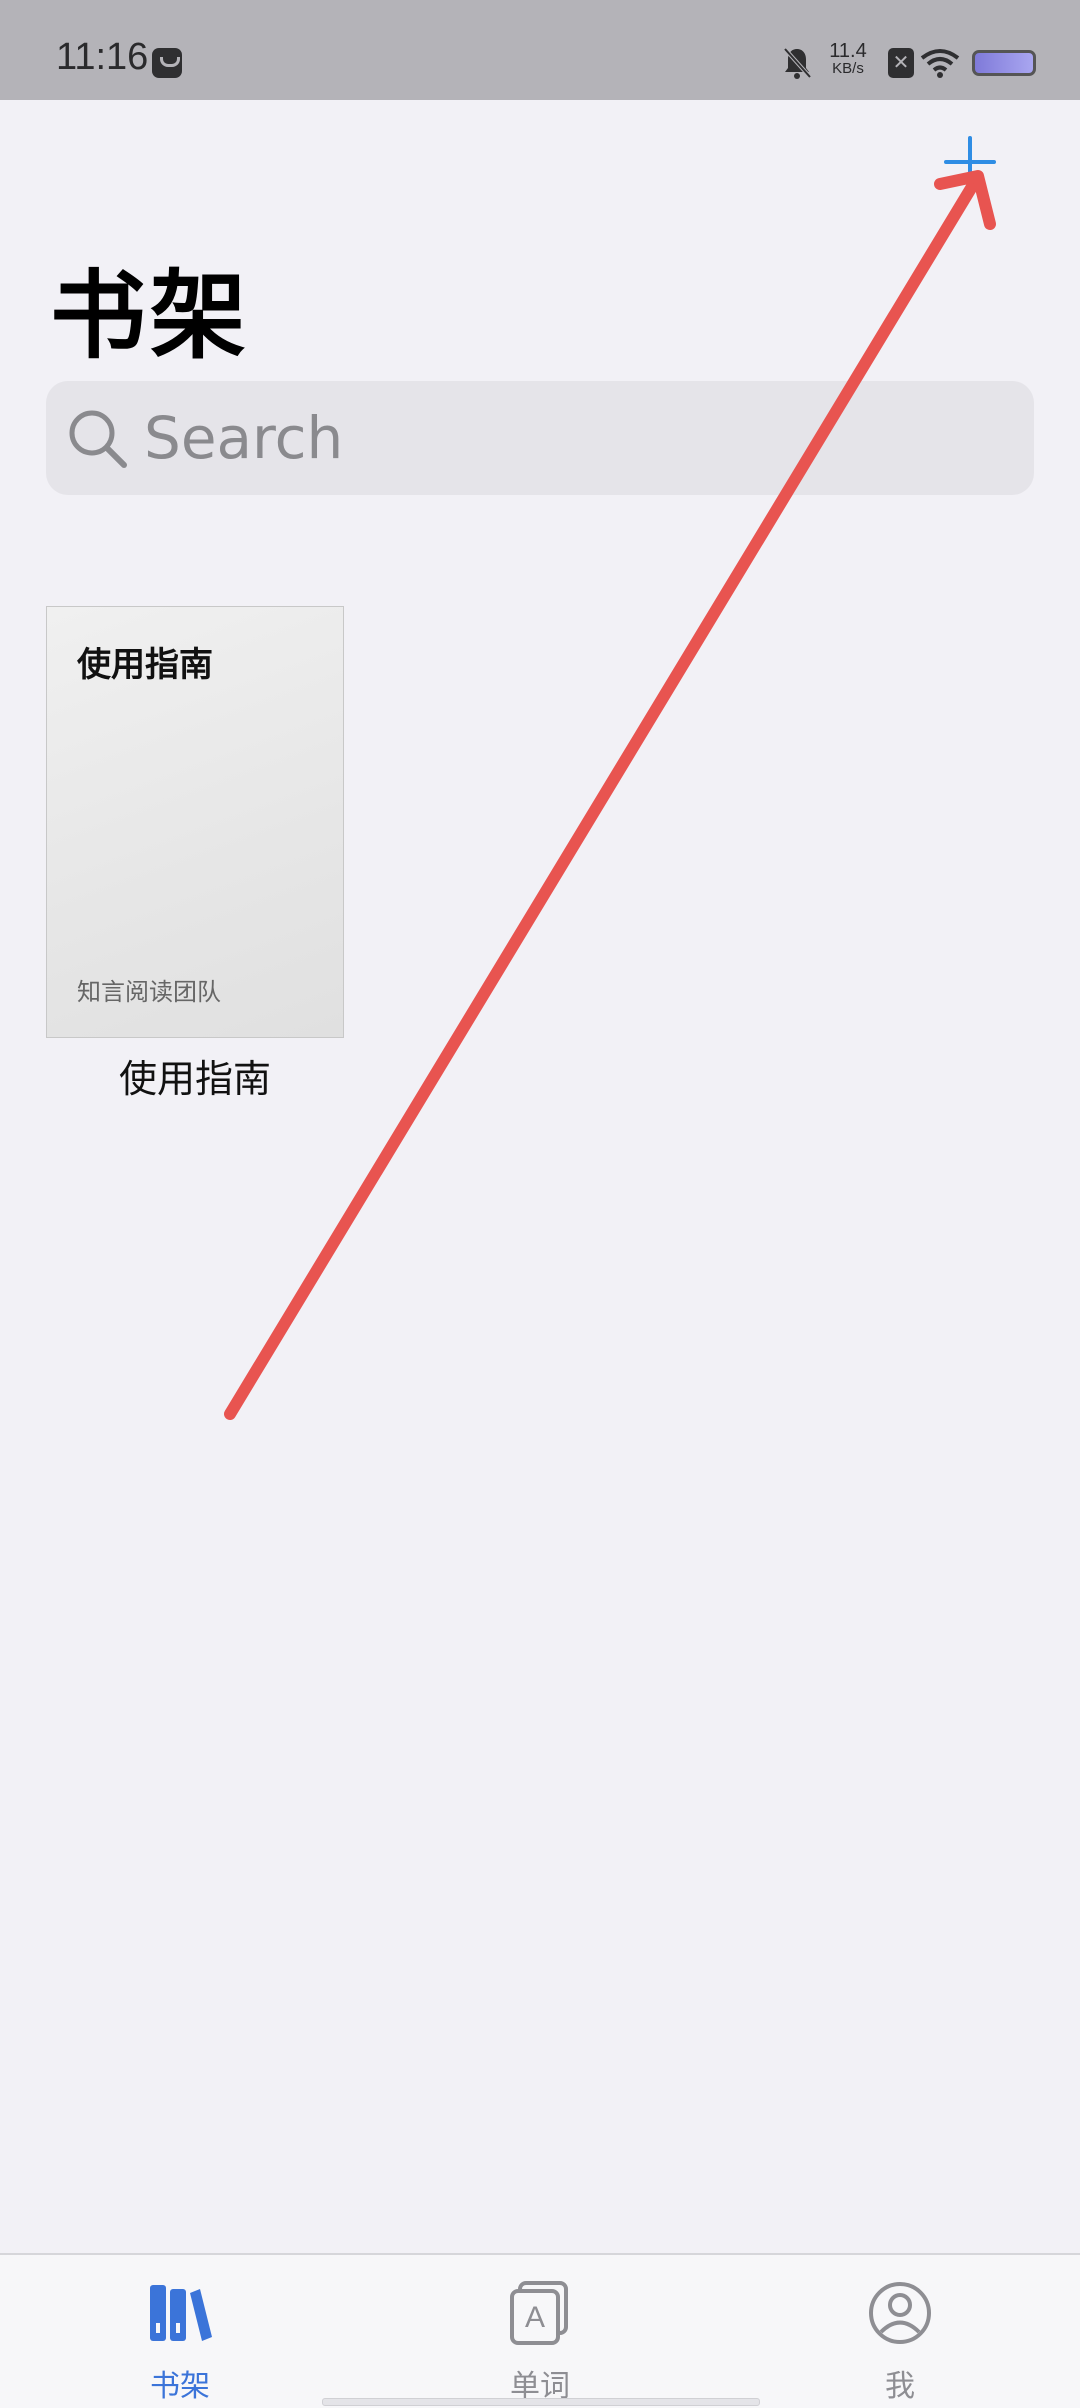 The height and width of the screenshot is (2408, 1080). I want to click on book-cover-author: 知言阅读团队, so click(149, 992).